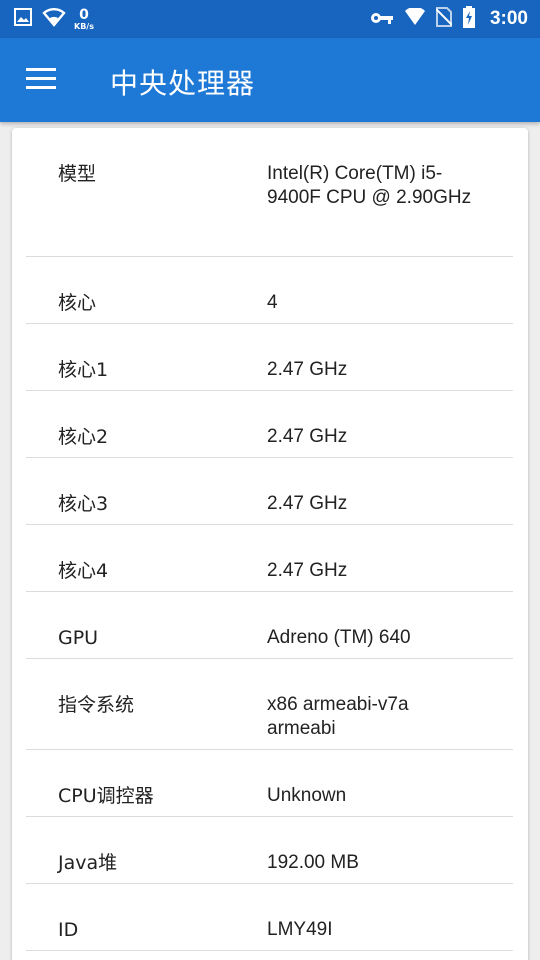 The image size is (540, 960). What do you see at coordinates (269, 917) in the screenshot?
I see `info-row-id: ID LMY49I` at bounding box center [269, 917].